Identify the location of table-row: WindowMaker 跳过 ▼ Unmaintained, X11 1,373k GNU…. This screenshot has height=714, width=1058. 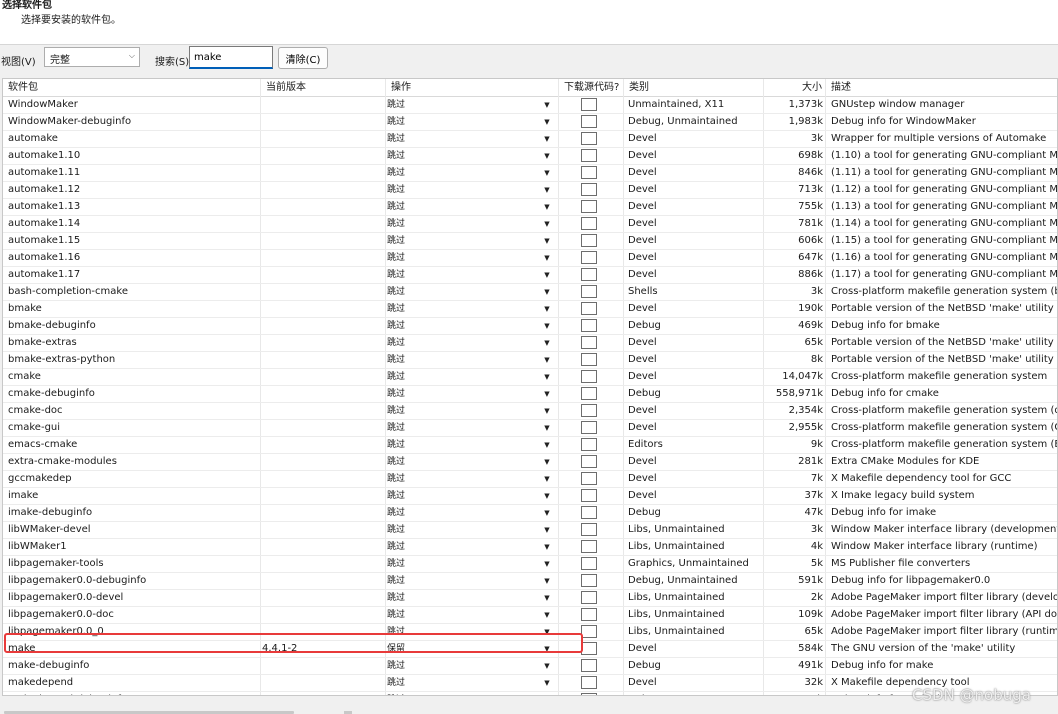
(530, 105).